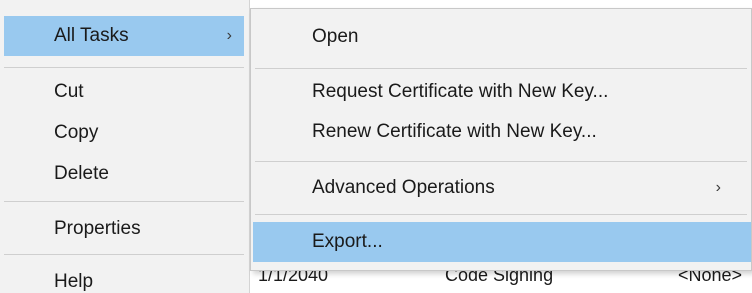 The image size is (752, 293). What do you see at coordinates (125, 174) in the screenshot?
I see `menu-item-delete: Delete` at bounding box center [125, 174].